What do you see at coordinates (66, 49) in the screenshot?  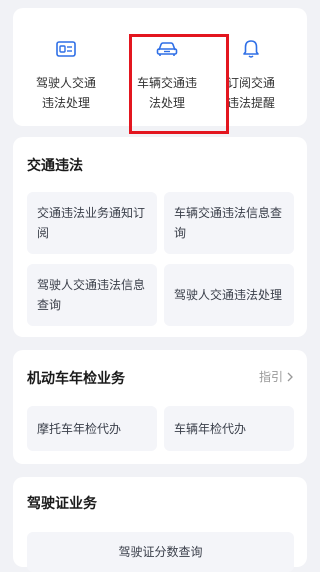 I see `id-card-icon` at bounding box center [66, 49].